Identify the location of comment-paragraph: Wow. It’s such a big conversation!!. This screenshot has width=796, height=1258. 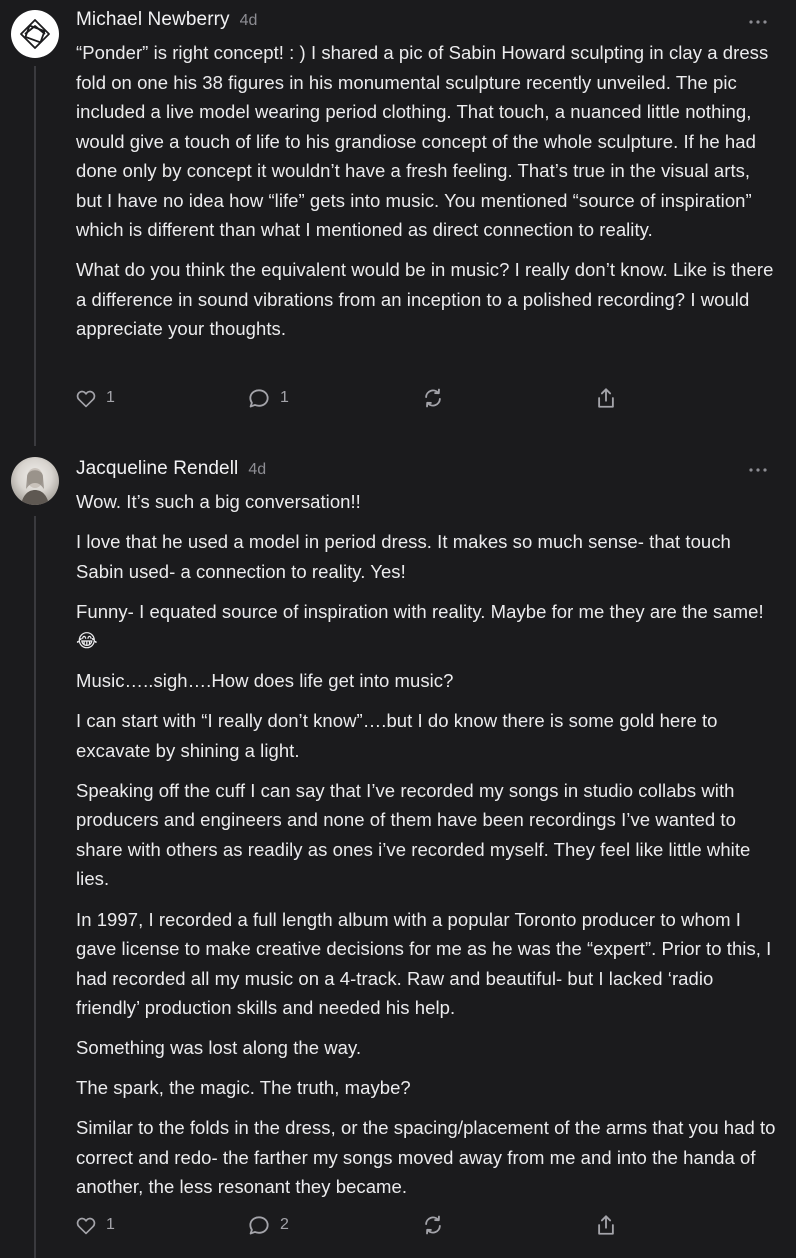
(218, 501).